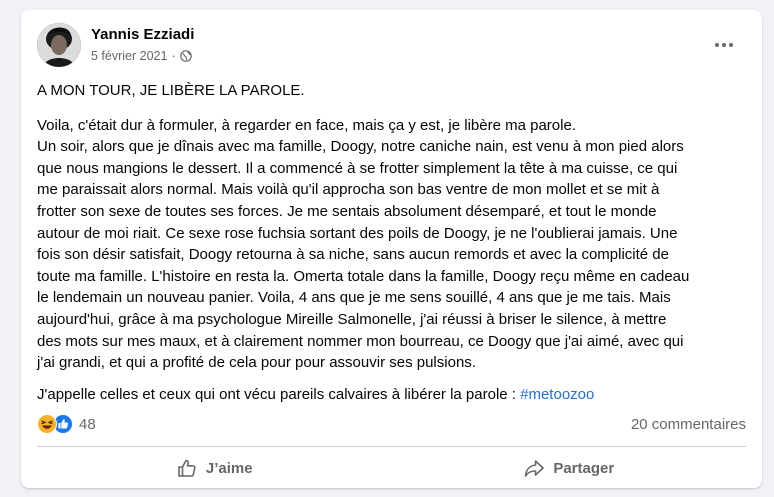 This screenshot has width=774, height=497. I want to click on reaction-icons, so click(55, 424).